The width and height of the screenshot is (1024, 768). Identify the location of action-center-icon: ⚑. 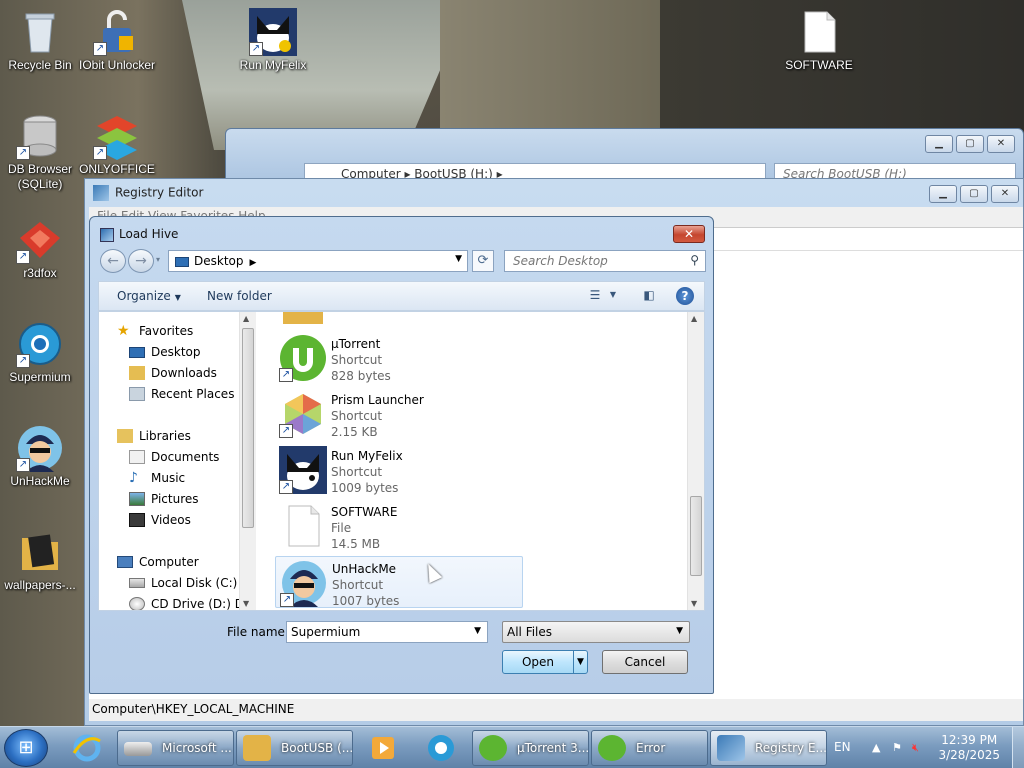
(897, 747).